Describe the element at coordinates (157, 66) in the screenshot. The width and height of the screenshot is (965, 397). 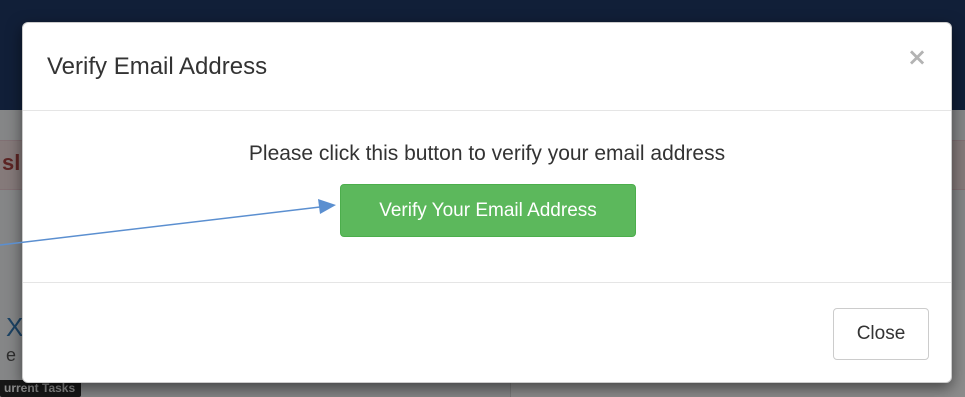
I see `modal-title: Verify Email Address` at that location.